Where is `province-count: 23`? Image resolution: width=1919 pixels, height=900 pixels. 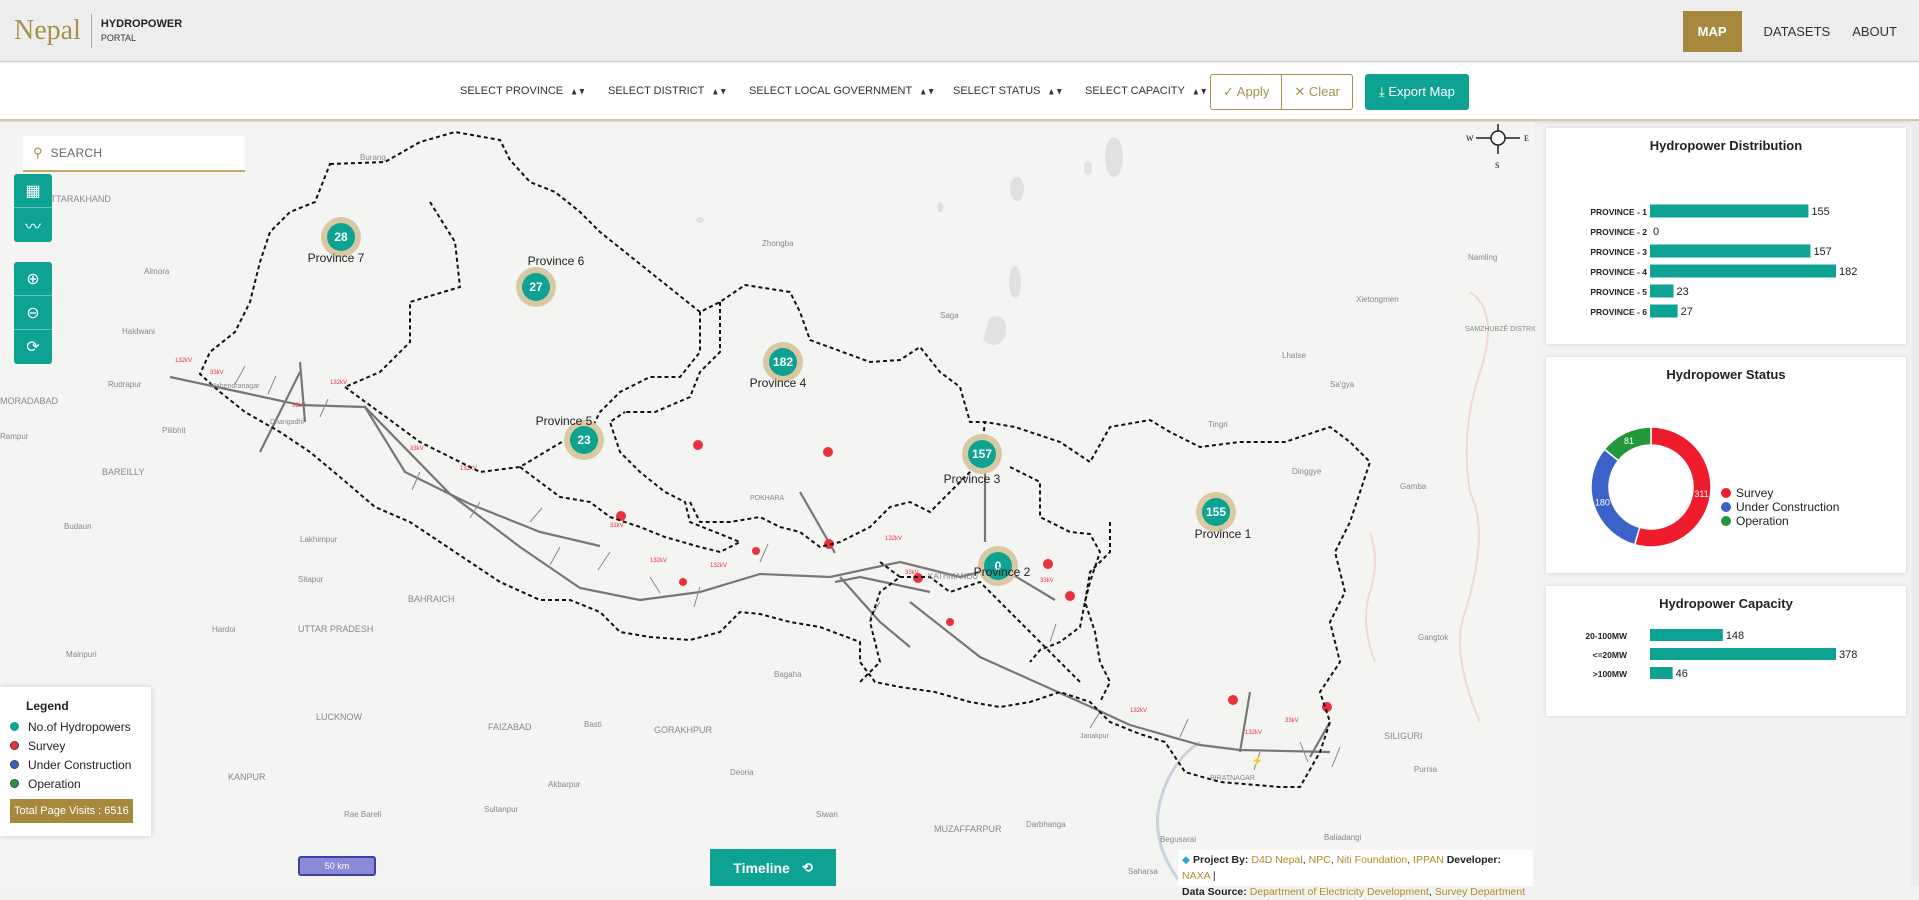 province-count: 23 is located at coordinates (584, 440).